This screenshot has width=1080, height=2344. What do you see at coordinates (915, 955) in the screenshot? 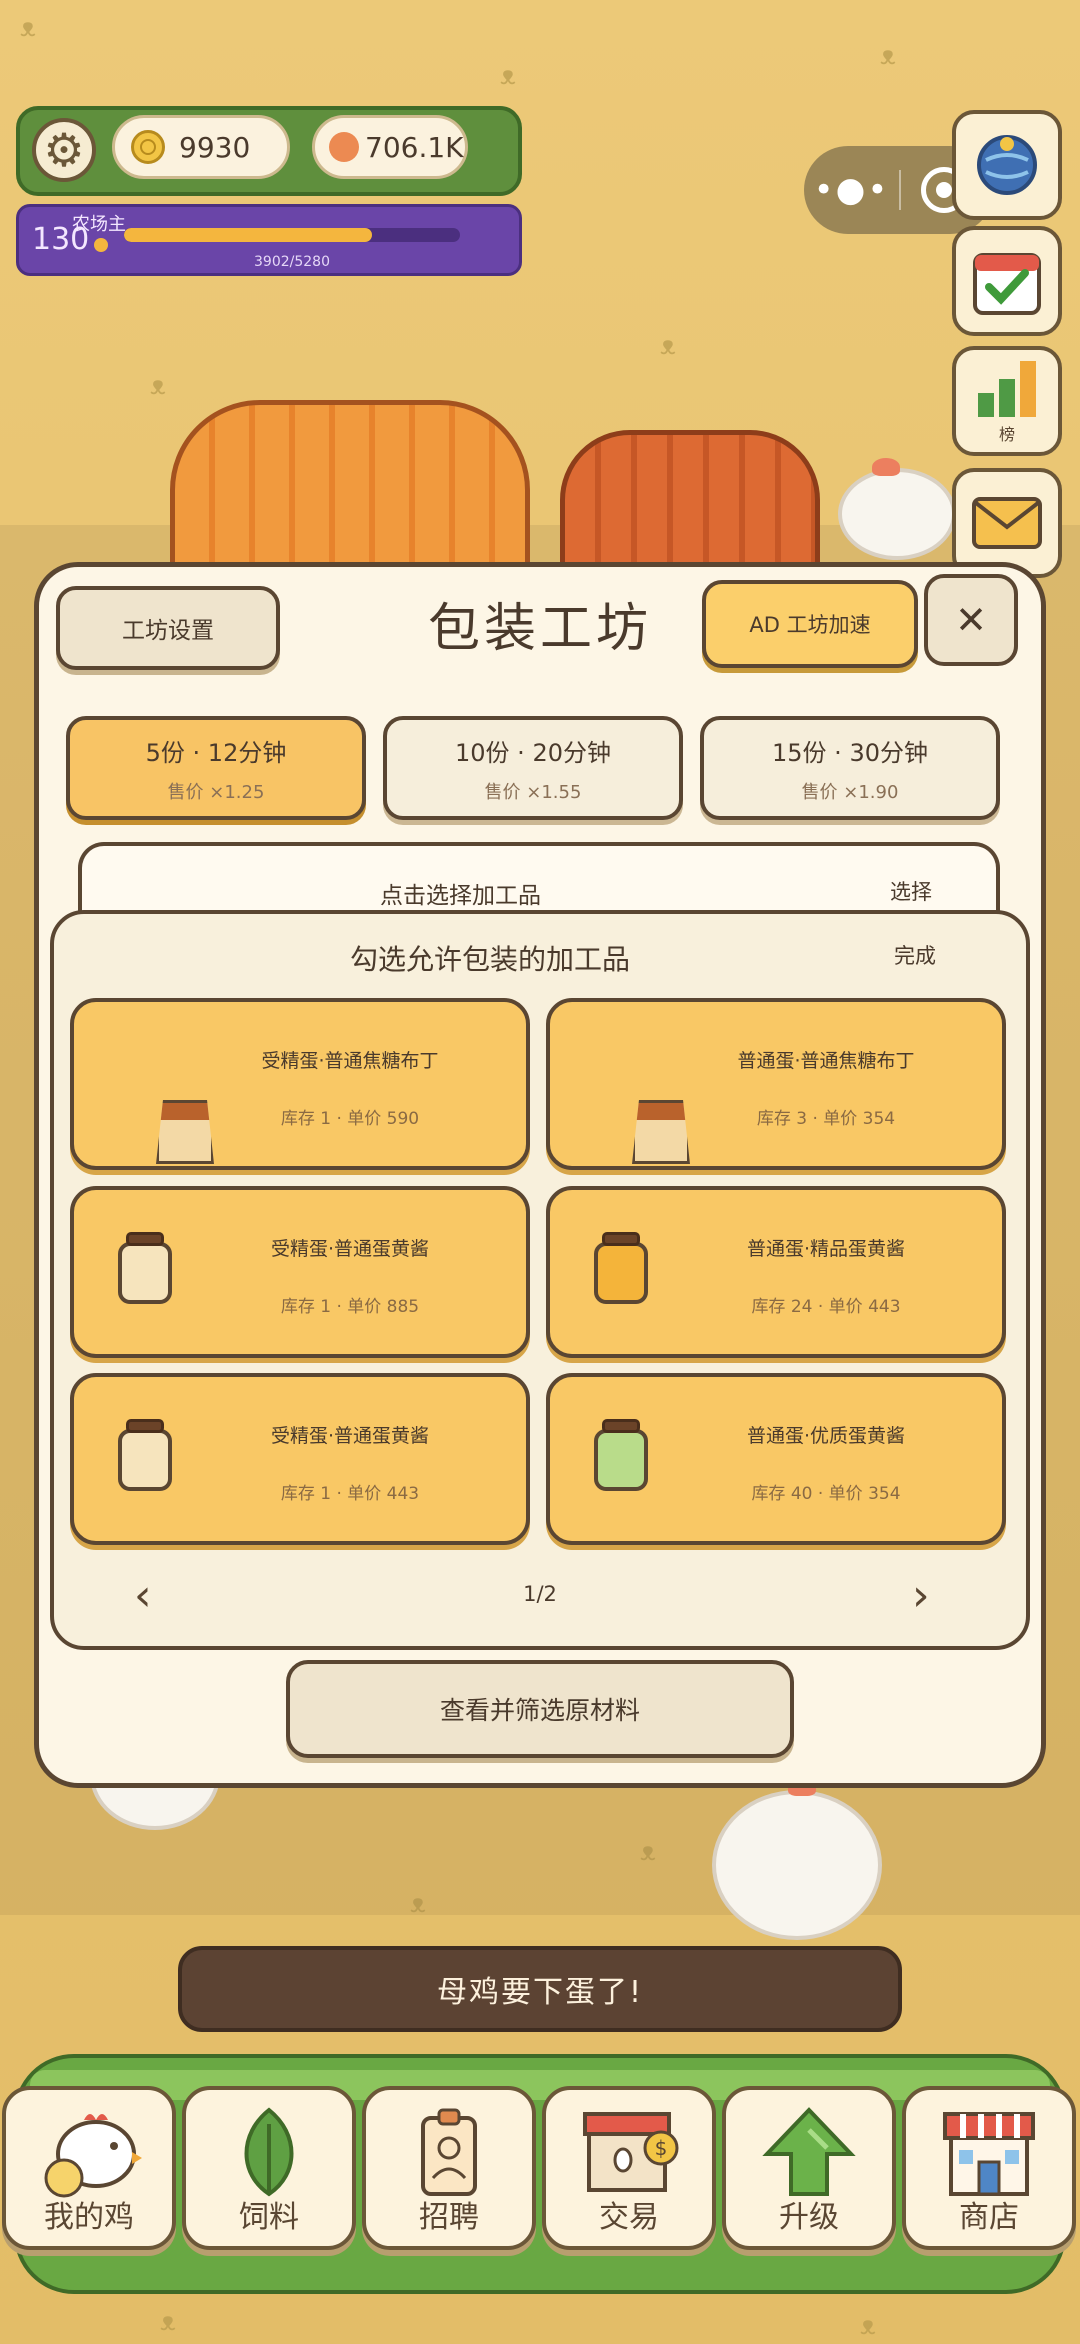
I see `product-filter-done-button: 完成` at bounding box center [915, 955].